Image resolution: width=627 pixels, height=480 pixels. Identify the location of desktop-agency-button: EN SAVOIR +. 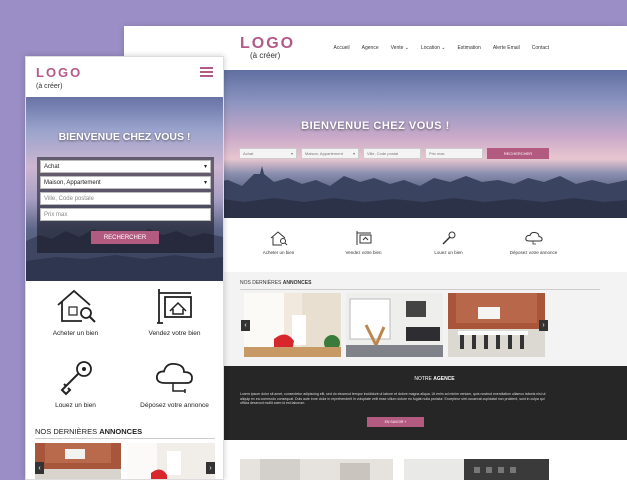
(395, 422).